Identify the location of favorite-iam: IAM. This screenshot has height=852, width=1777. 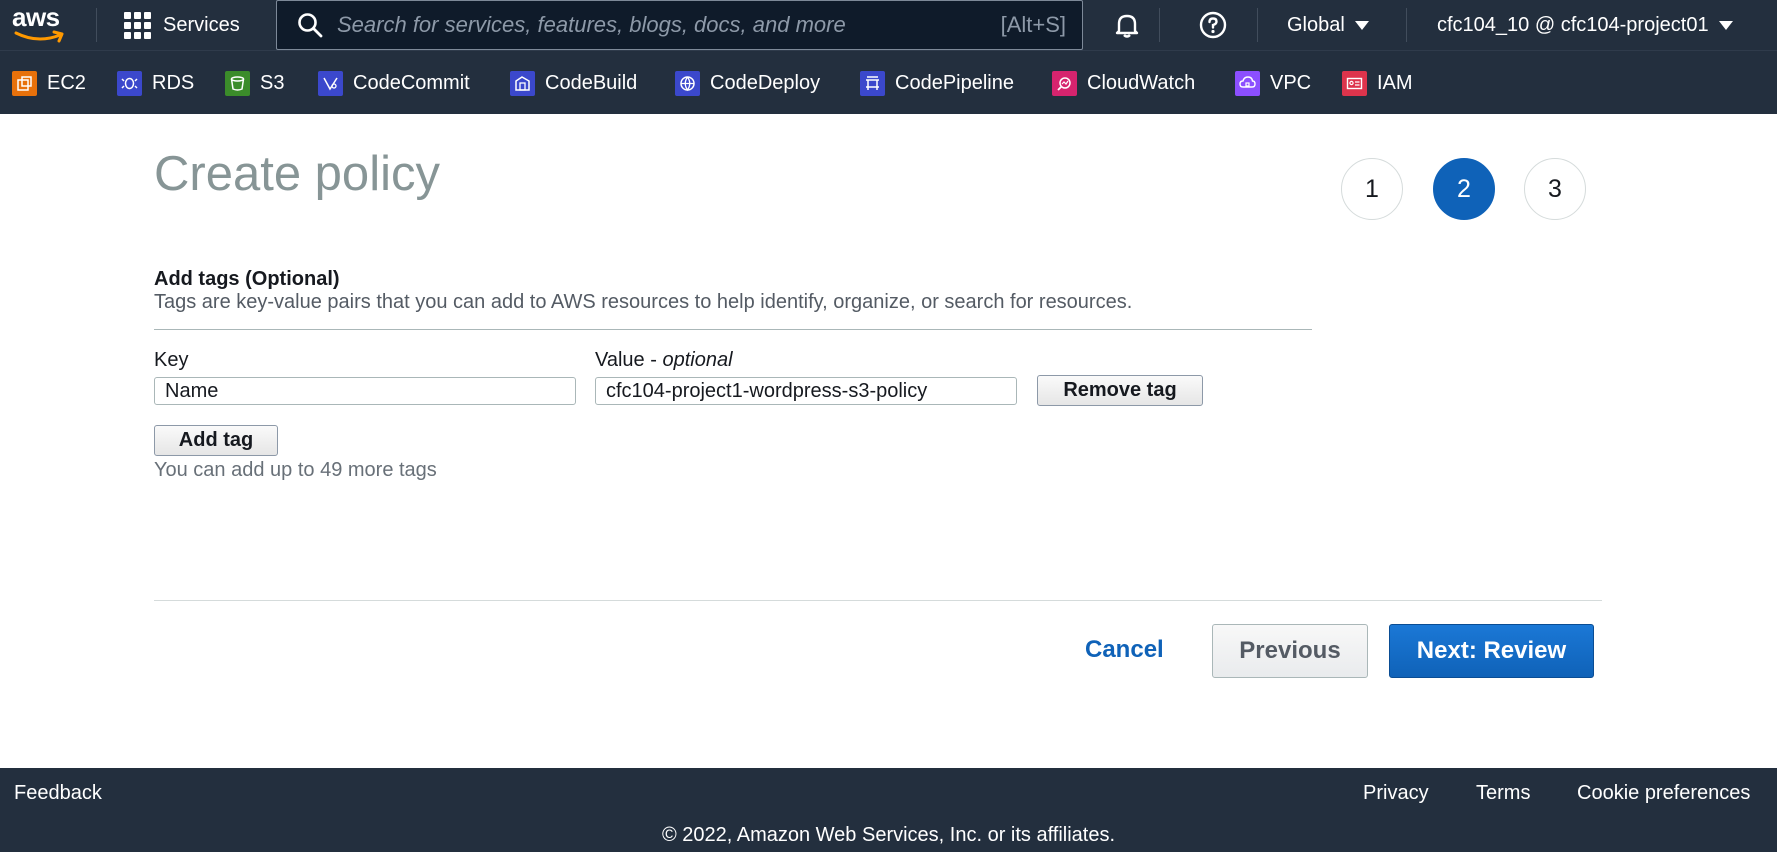
(1377, 83).